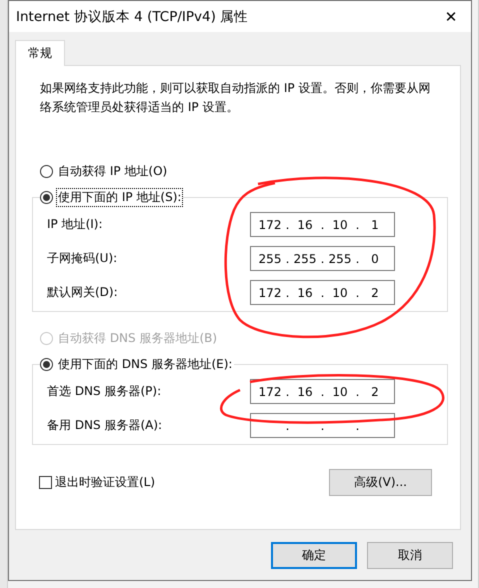 Image resolution: width=479 pixels, height=588 pixels. What do you see at coordinates (97, 482) in the screenshot?
I see `validate-checkbox: 退出时验证设置(L)` at bounding box center [97, 482].